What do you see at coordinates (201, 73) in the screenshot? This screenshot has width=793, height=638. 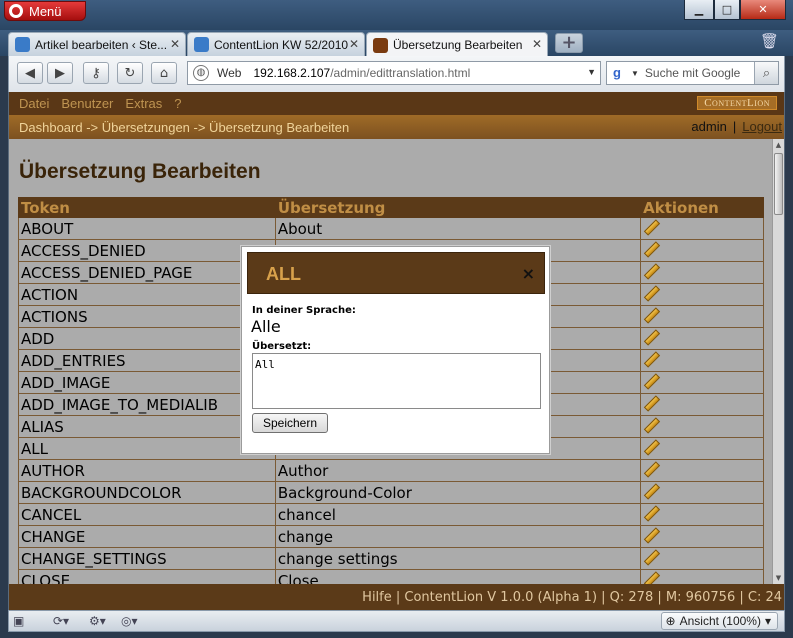 I see `globe-icon: ◍` at bounding box center [201, 73].